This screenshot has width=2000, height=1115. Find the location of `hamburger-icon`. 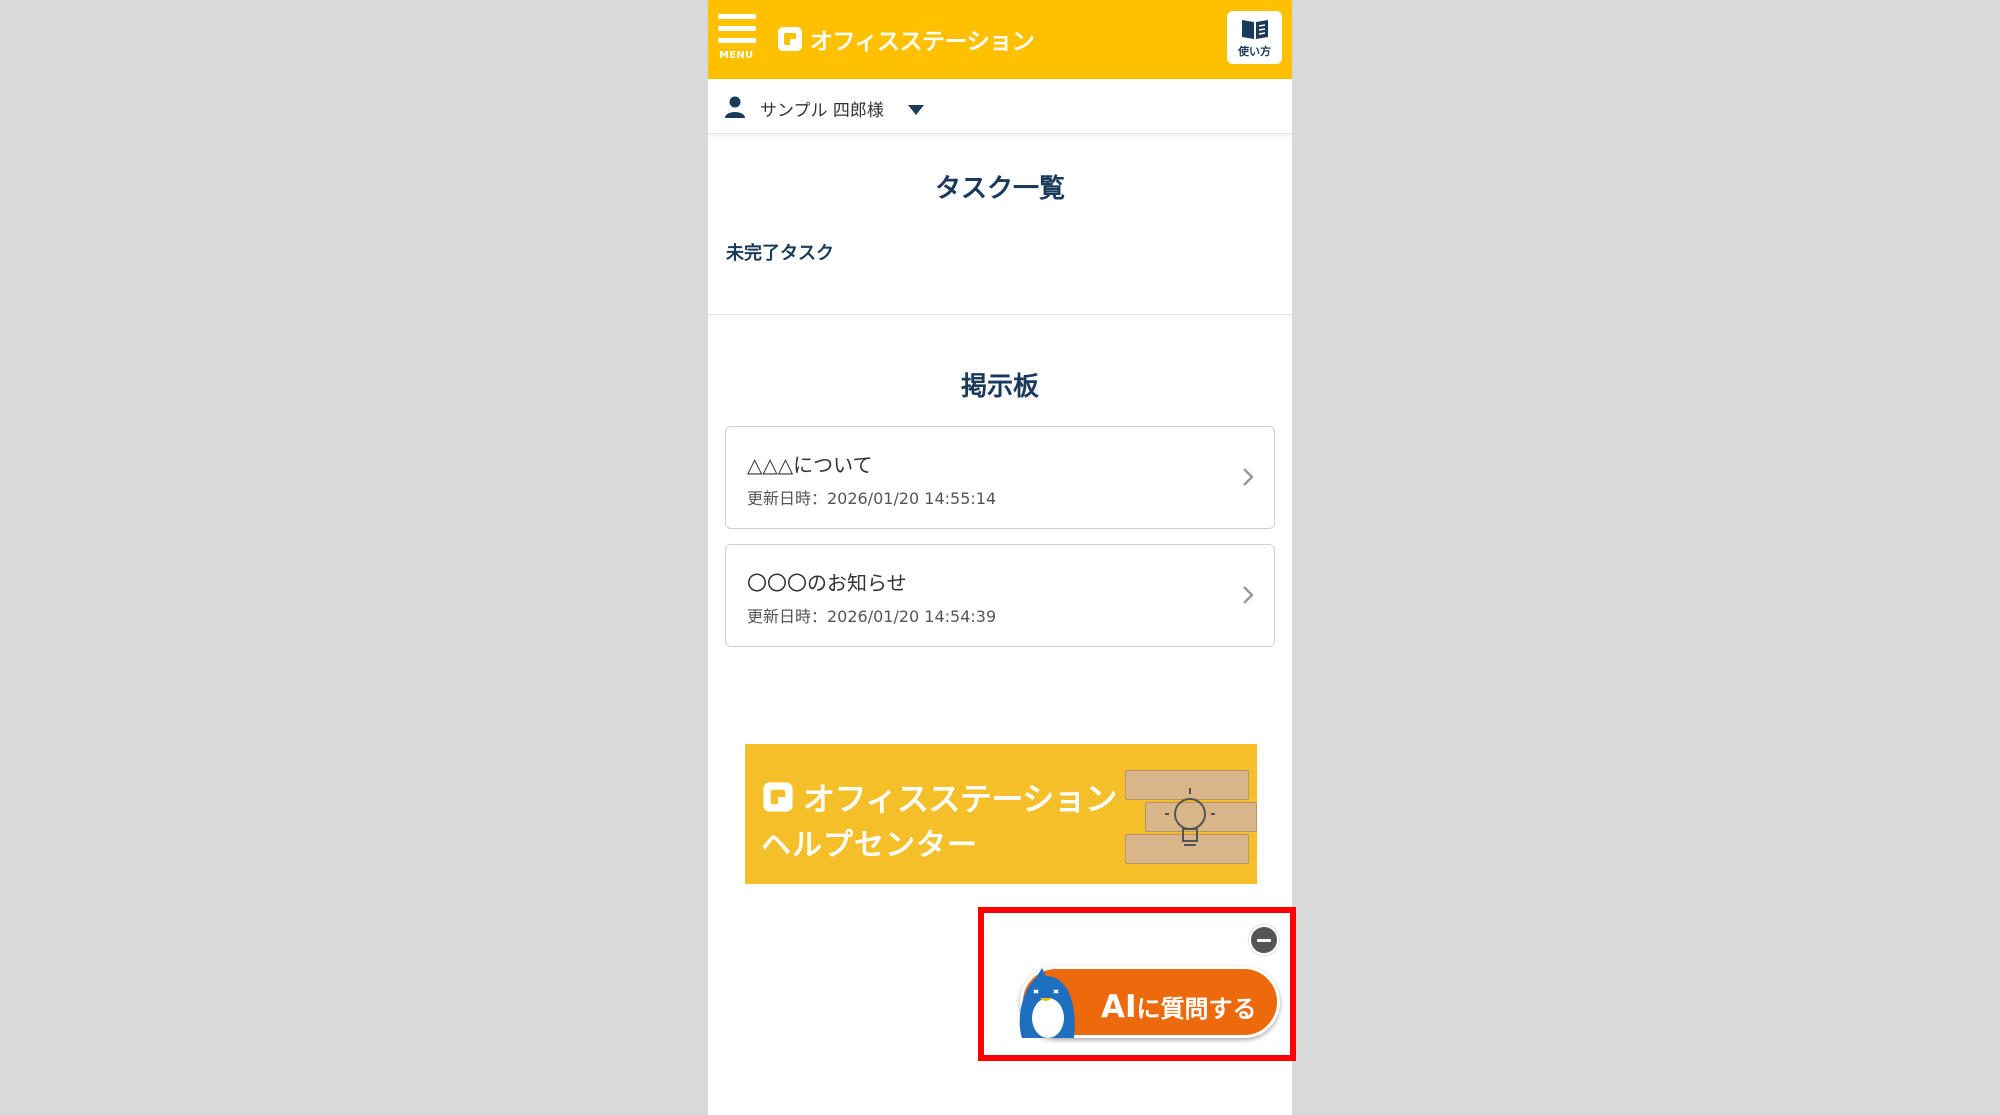

hamburger-icon is located at coordinates (737, 16).